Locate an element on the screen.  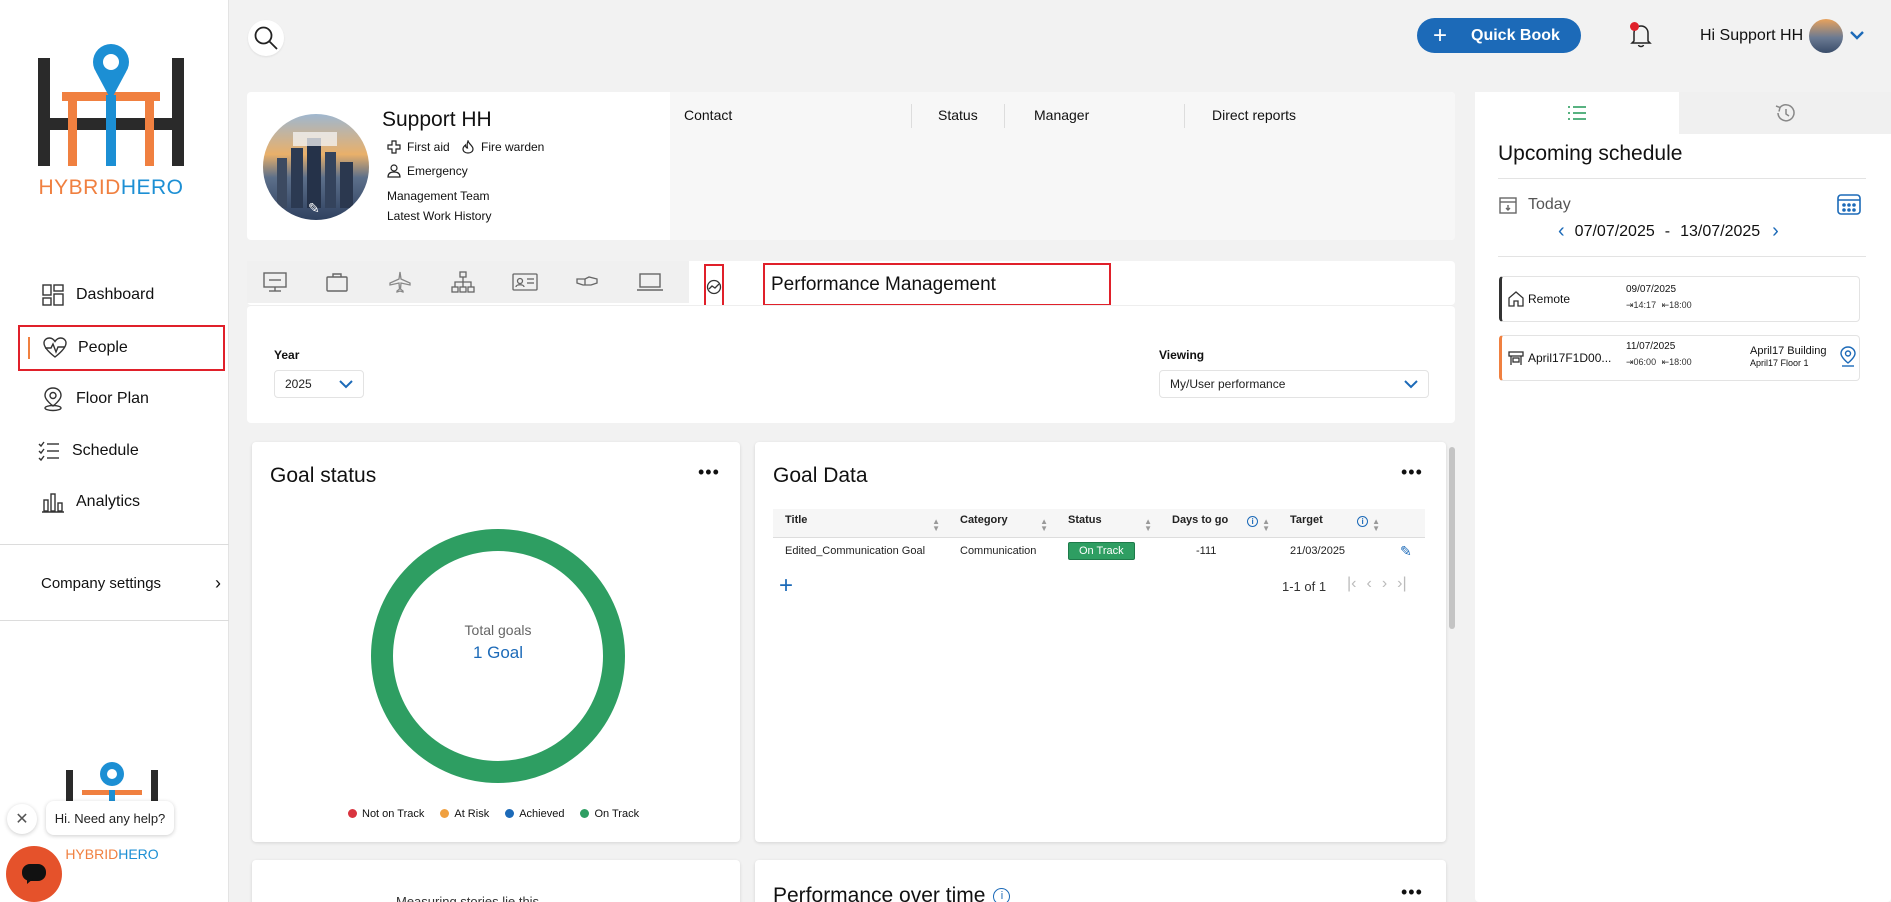
add-goal-button: + is located at coordinates (786, 586).